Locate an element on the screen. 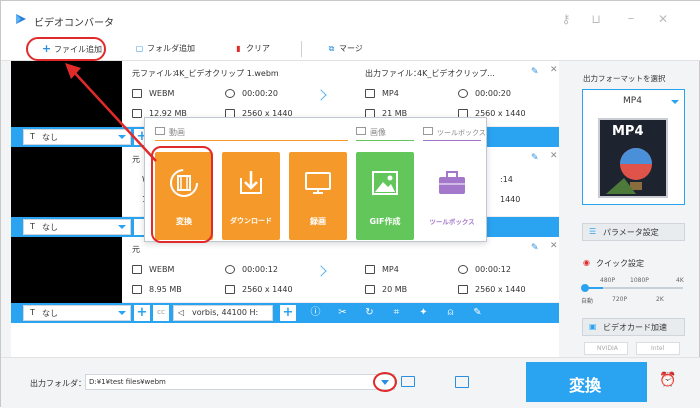  quality-2k: 2K is located at coordinates (660, 299).